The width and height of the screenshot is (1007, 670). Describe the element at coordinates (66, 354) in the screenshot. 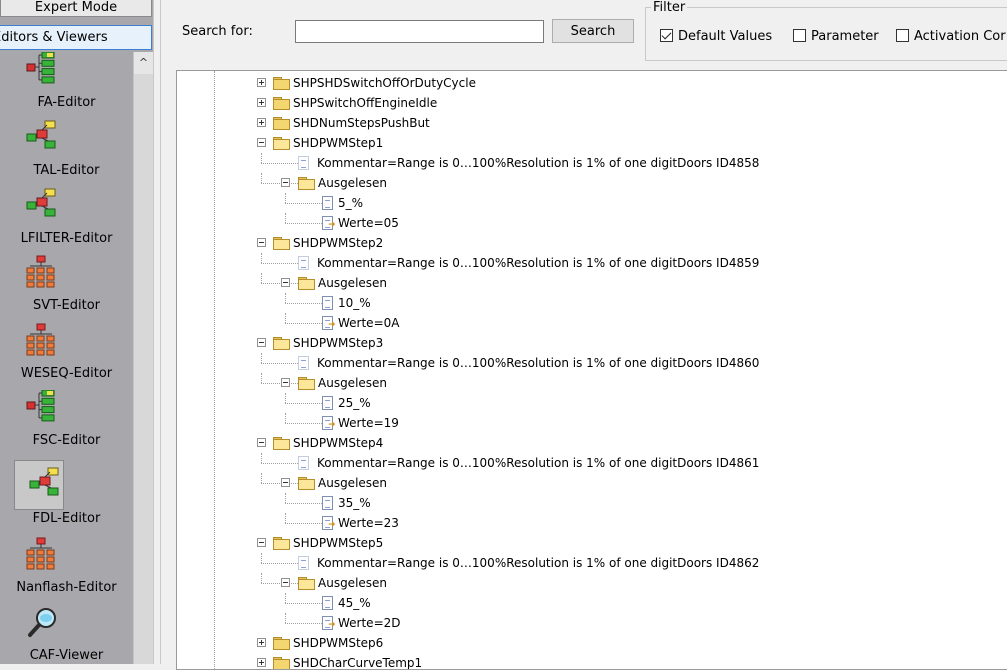

I see `editor-item-weseq-editor: WESEQ-Editor` at that location.